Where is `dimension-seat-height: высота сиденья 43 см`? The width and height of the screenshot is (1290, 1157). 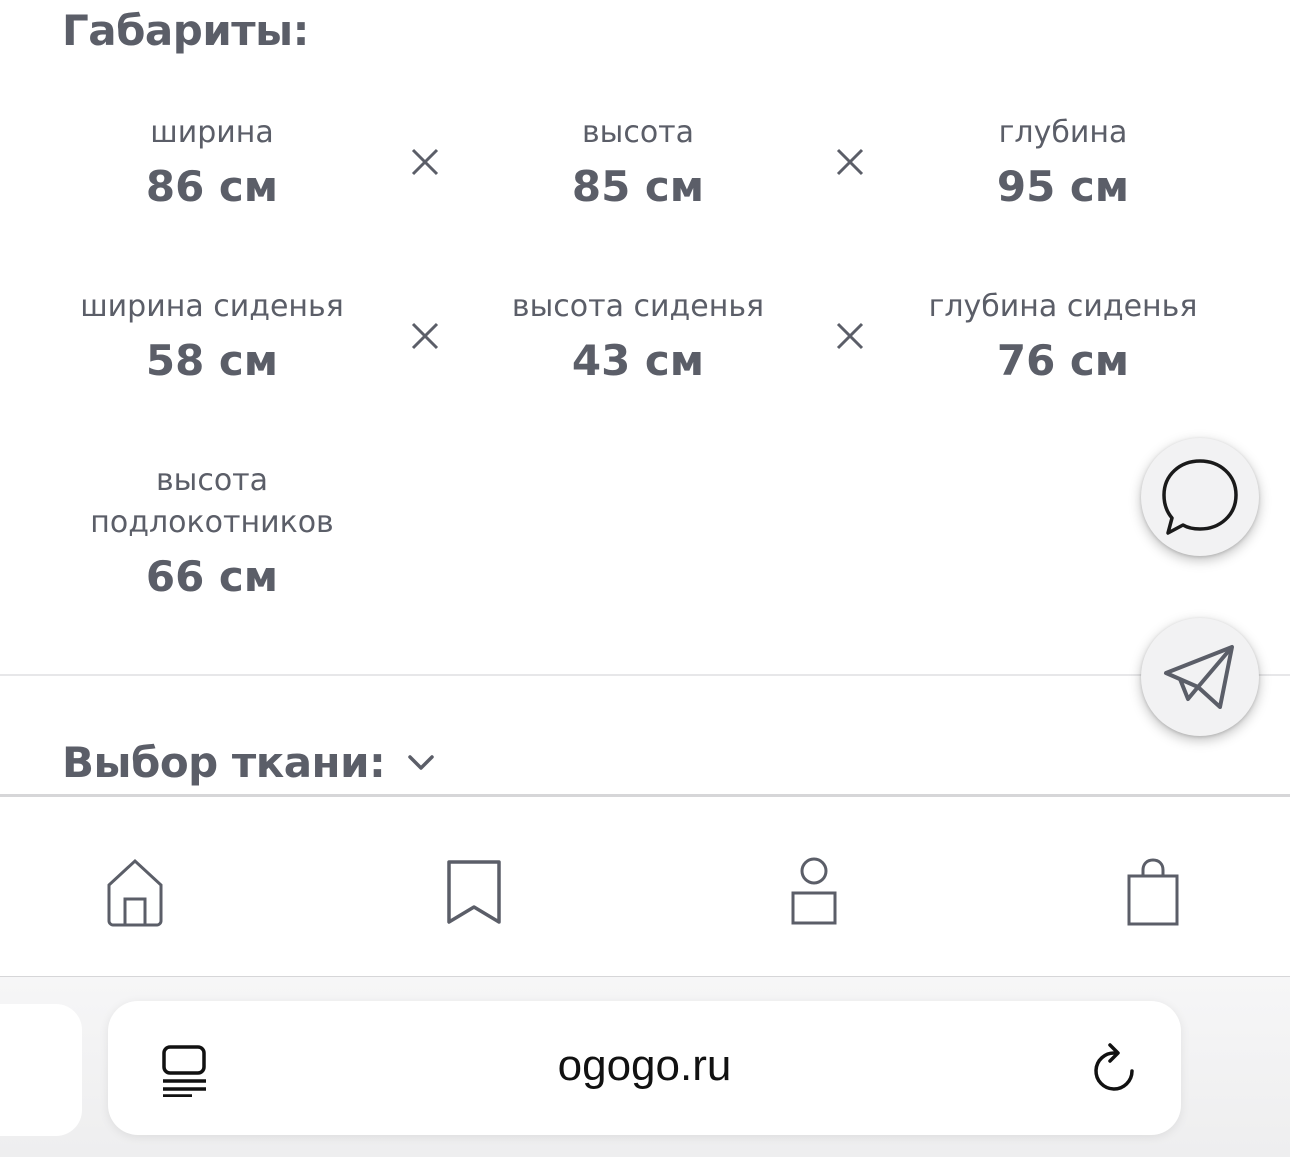
dimension-seat-height: высота сиденья 43 см is located at coordinates (638, 336).